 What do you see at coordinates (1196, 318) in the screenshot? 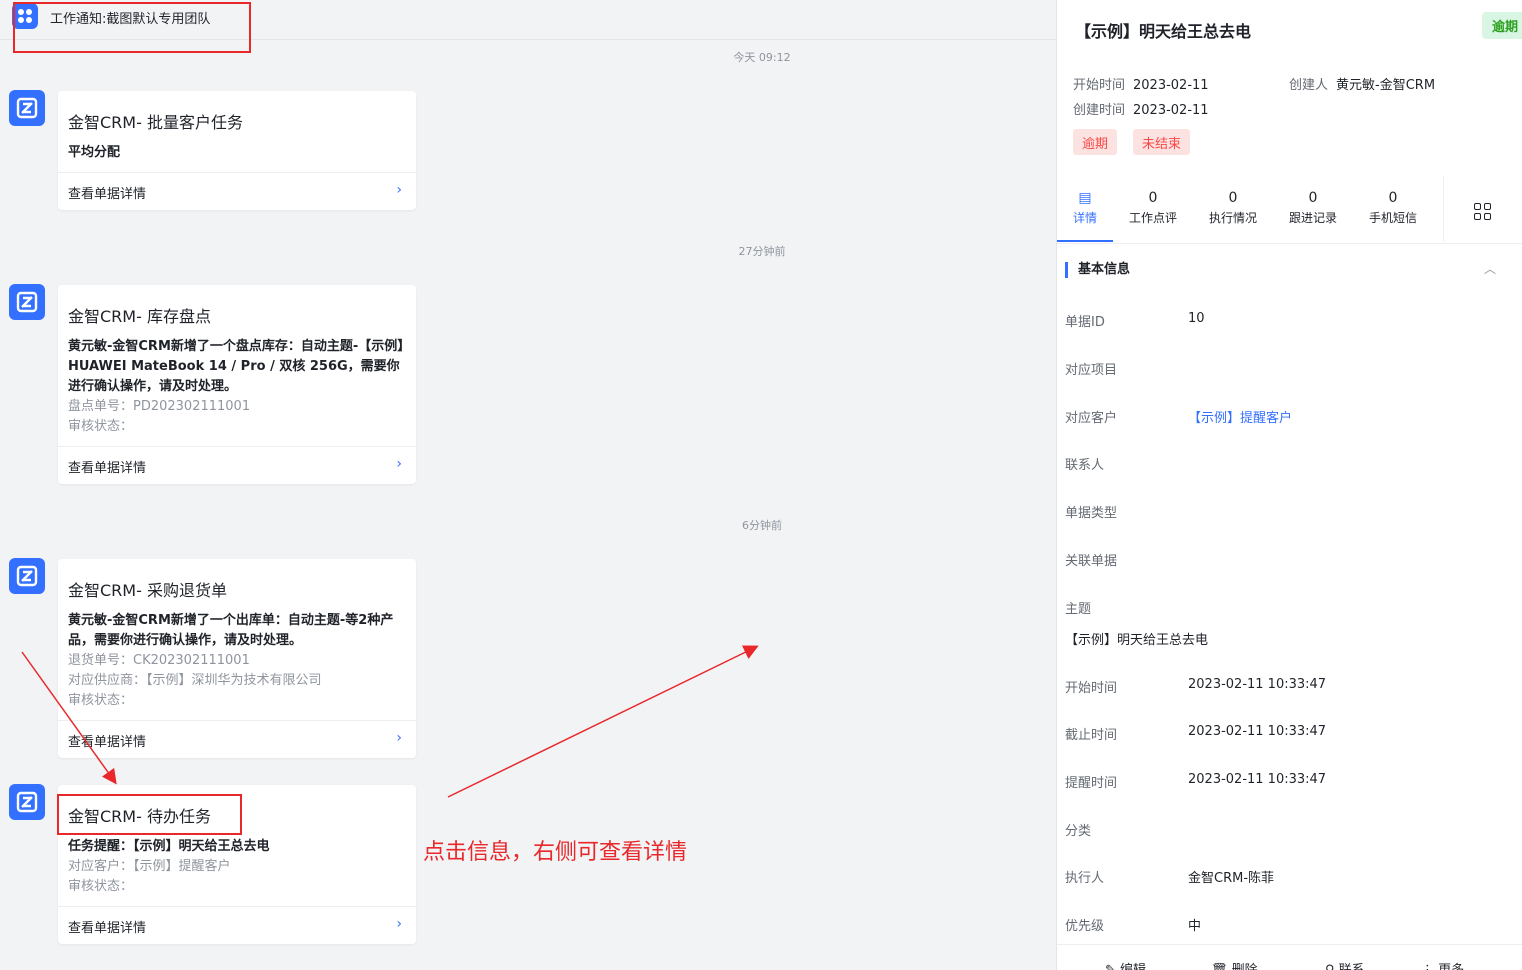
I see `field-value: 10` at bounding box center [1196, 318].